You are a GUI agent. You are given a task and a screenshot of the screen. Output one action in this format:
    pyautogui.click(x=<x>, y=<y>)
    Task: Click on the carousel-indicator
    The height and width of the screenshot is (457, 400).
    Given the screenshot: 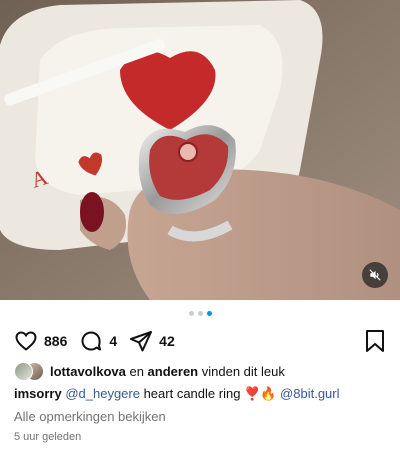 What is the action you would take?
    pyautogui.click(x=200, y=313)
    